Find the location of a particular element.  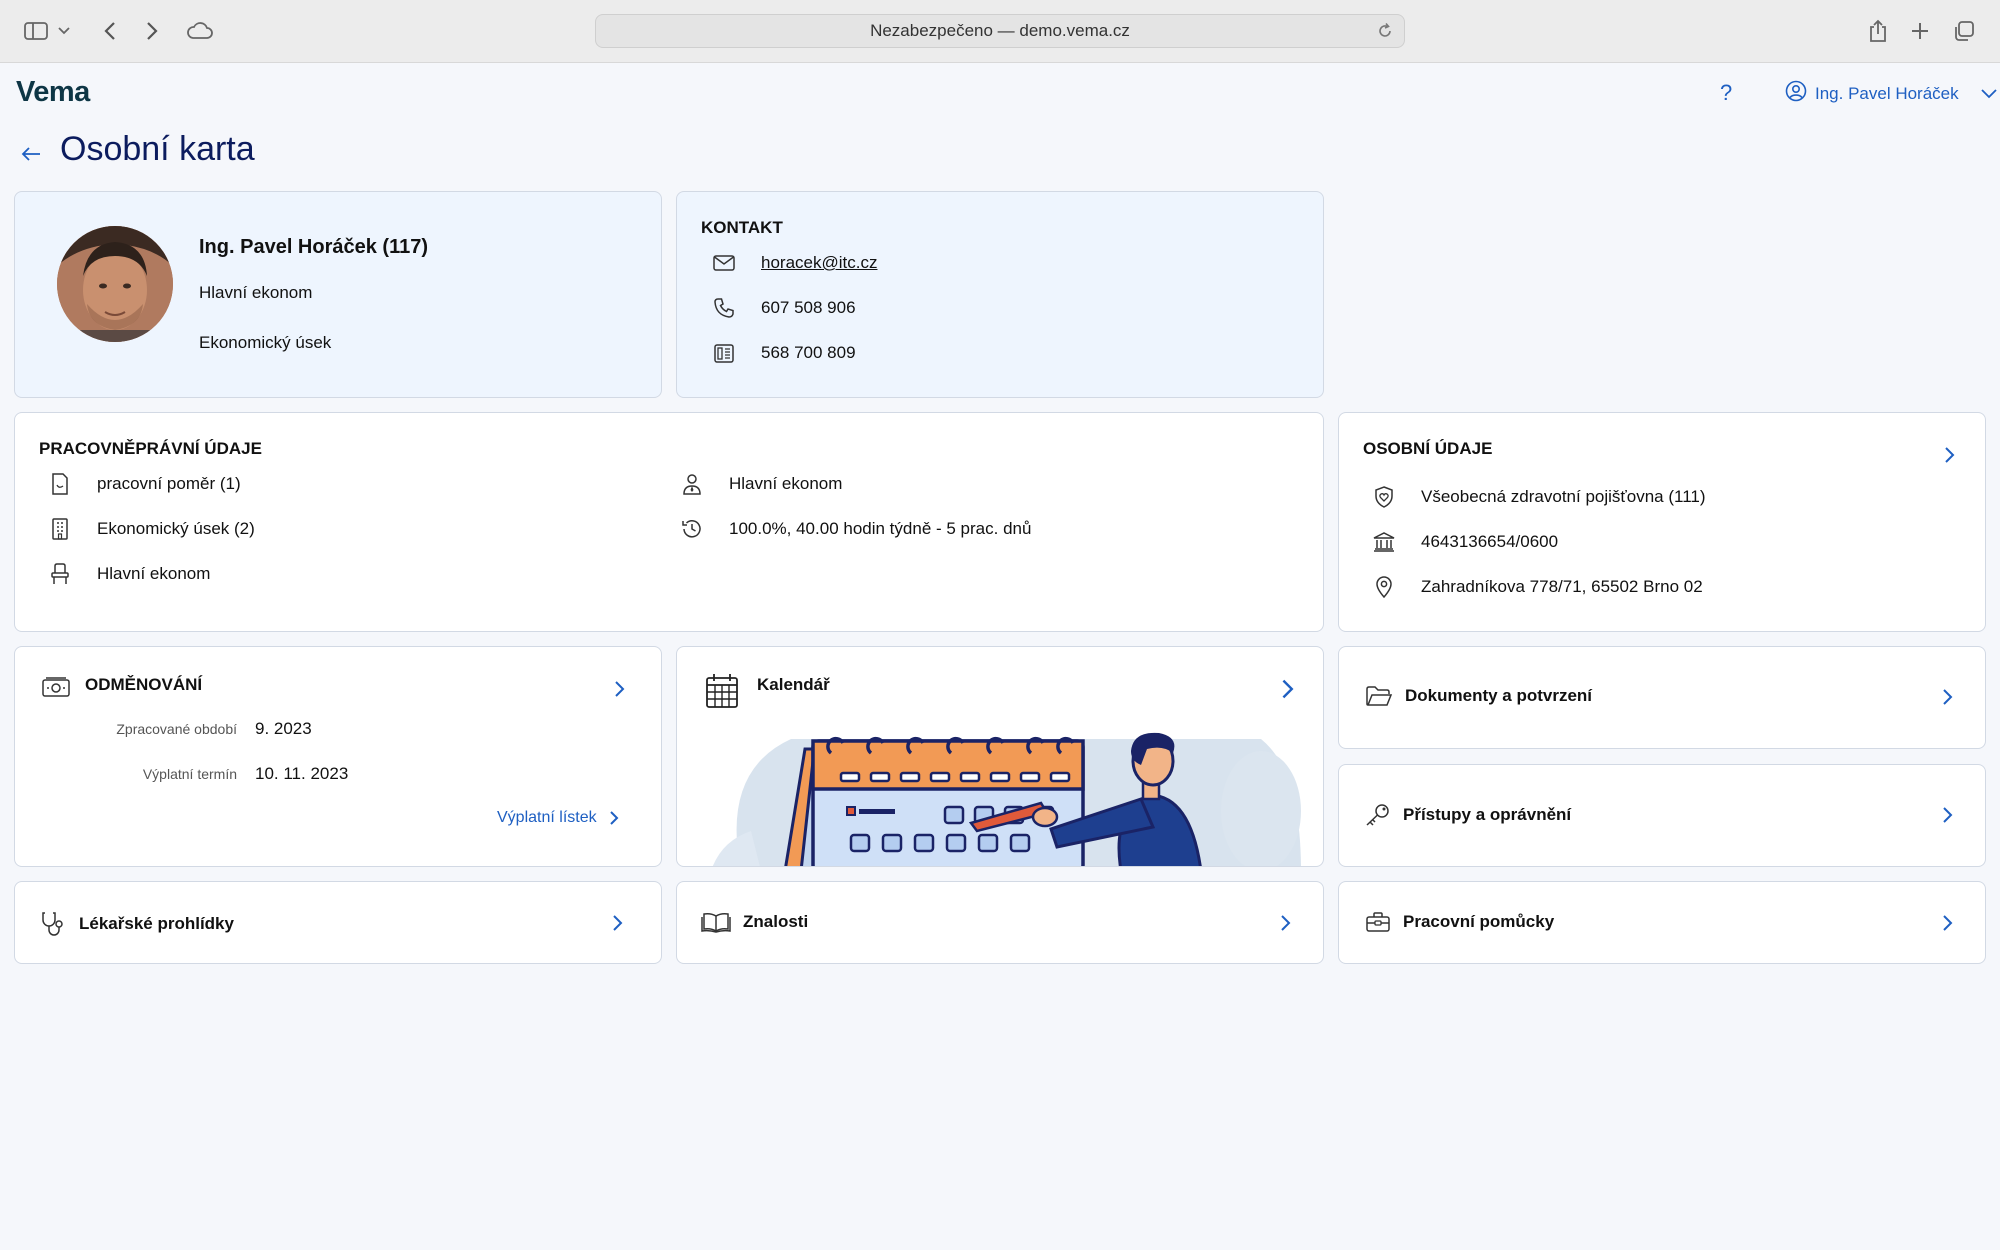

back-arrow-icon is located at coordinates (31, 156).